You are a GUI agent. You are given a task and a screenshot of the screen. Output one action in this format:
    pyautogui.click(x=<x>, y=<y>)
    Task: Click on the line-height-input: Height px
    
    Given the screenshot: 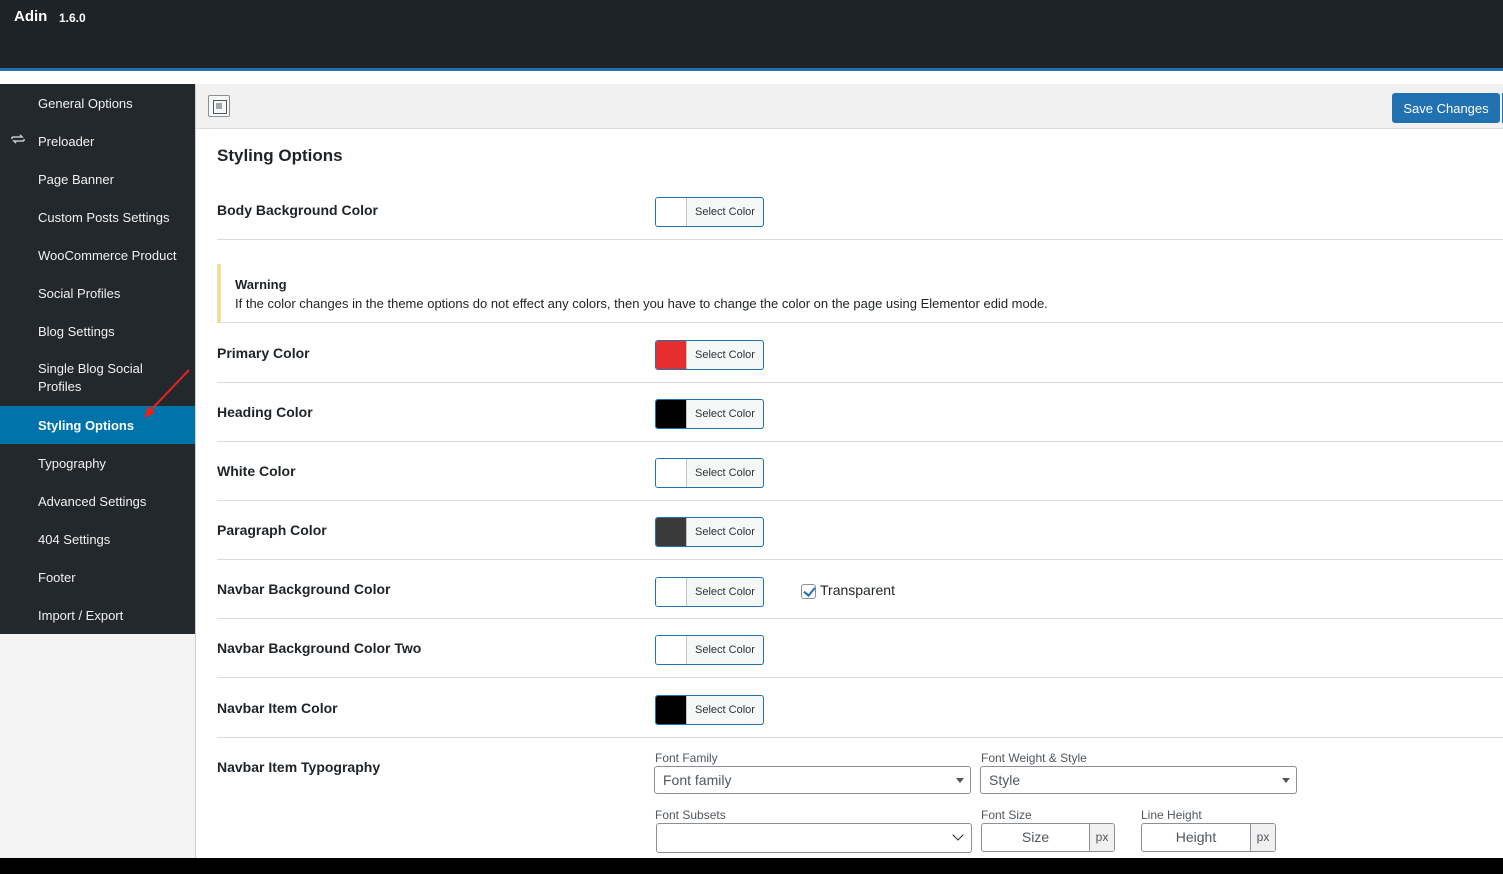 What is the action you would take?
    pyautogui.click(x=1208, y=837)
    